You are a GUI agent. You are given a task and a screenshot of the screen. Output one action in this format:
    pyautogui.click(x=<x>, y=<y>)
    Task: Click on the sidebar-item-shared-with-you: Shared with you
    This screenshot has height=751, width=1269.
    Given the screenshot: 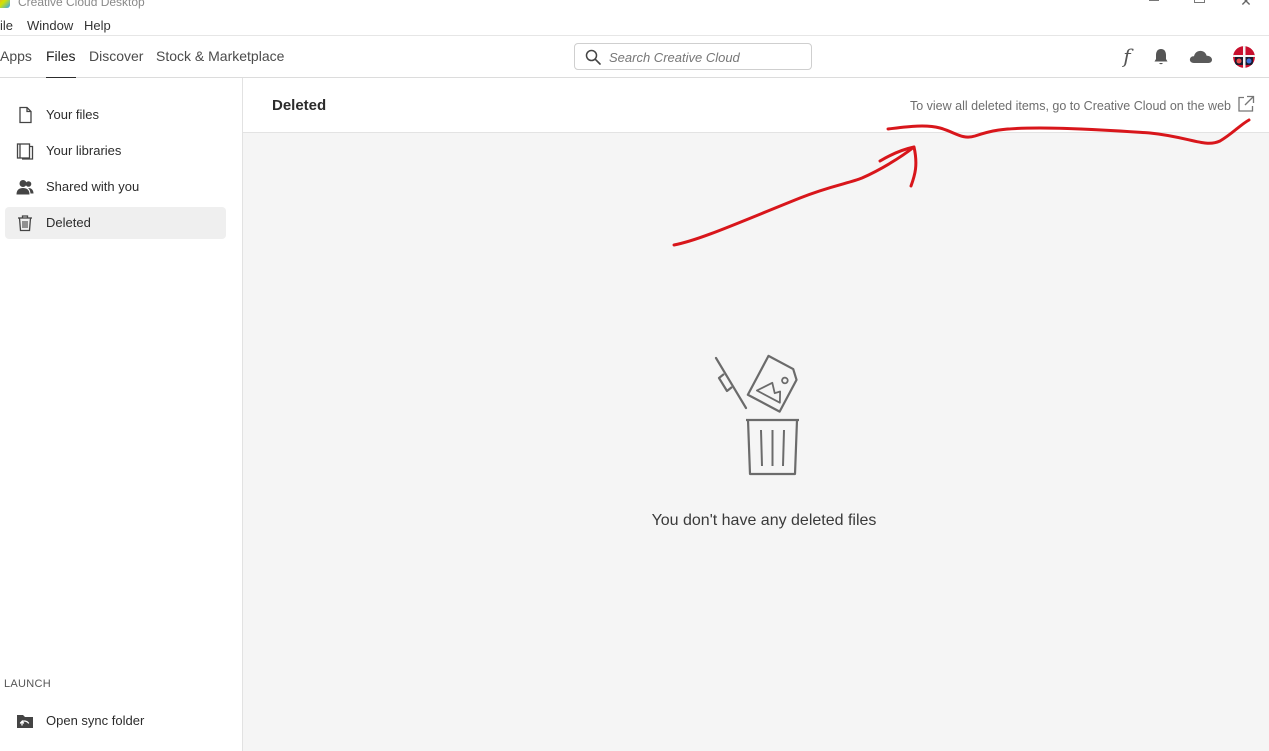 What is the action you would take?
    pyautogui.click(x=115, y=187)
    